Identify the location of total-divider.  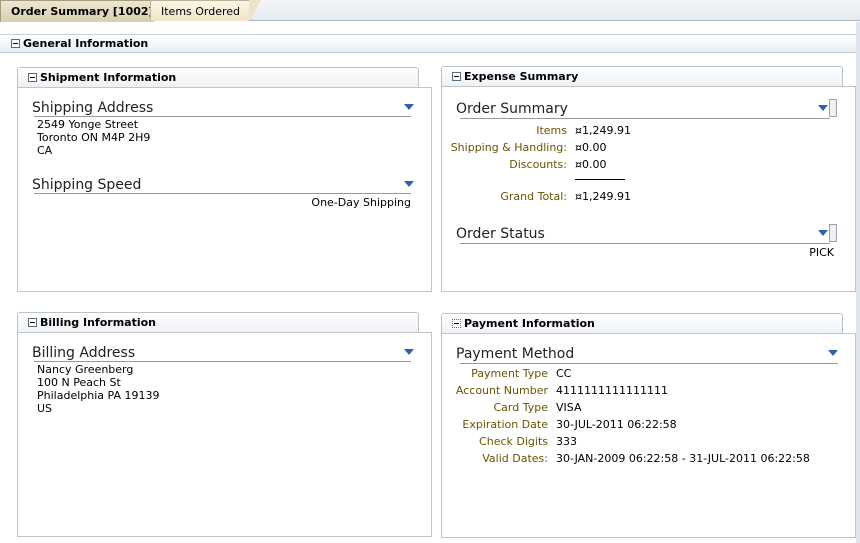
(600, 179).